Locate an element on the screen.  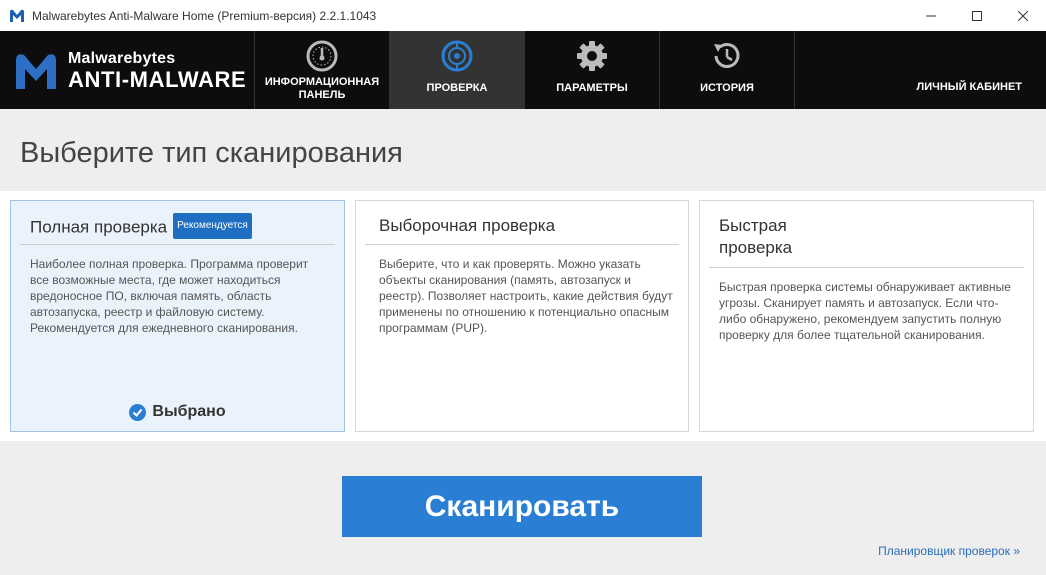
tab-dashboard-label: ИНФОРМАЦИОННАЯ ПАНЕЛЬ is located at coordinates (322, 88).